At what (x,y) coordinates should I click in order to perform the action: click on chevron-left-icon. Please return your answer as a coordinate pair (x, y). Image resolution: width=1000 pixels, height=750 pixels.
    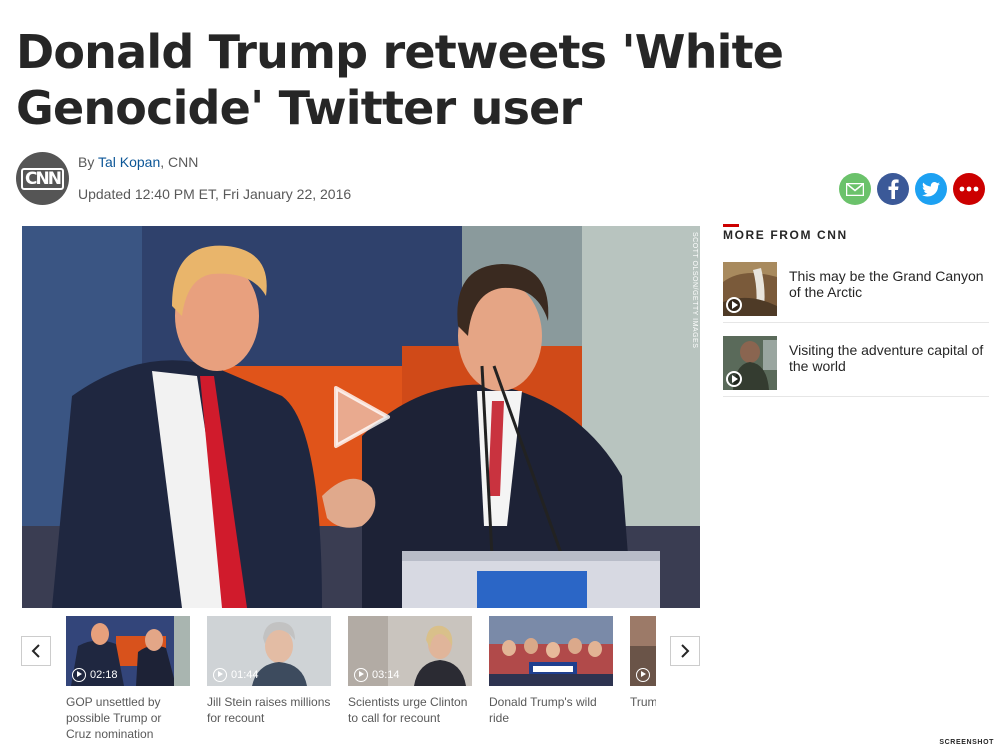
    Looking at the image, I should click on (35, 651).